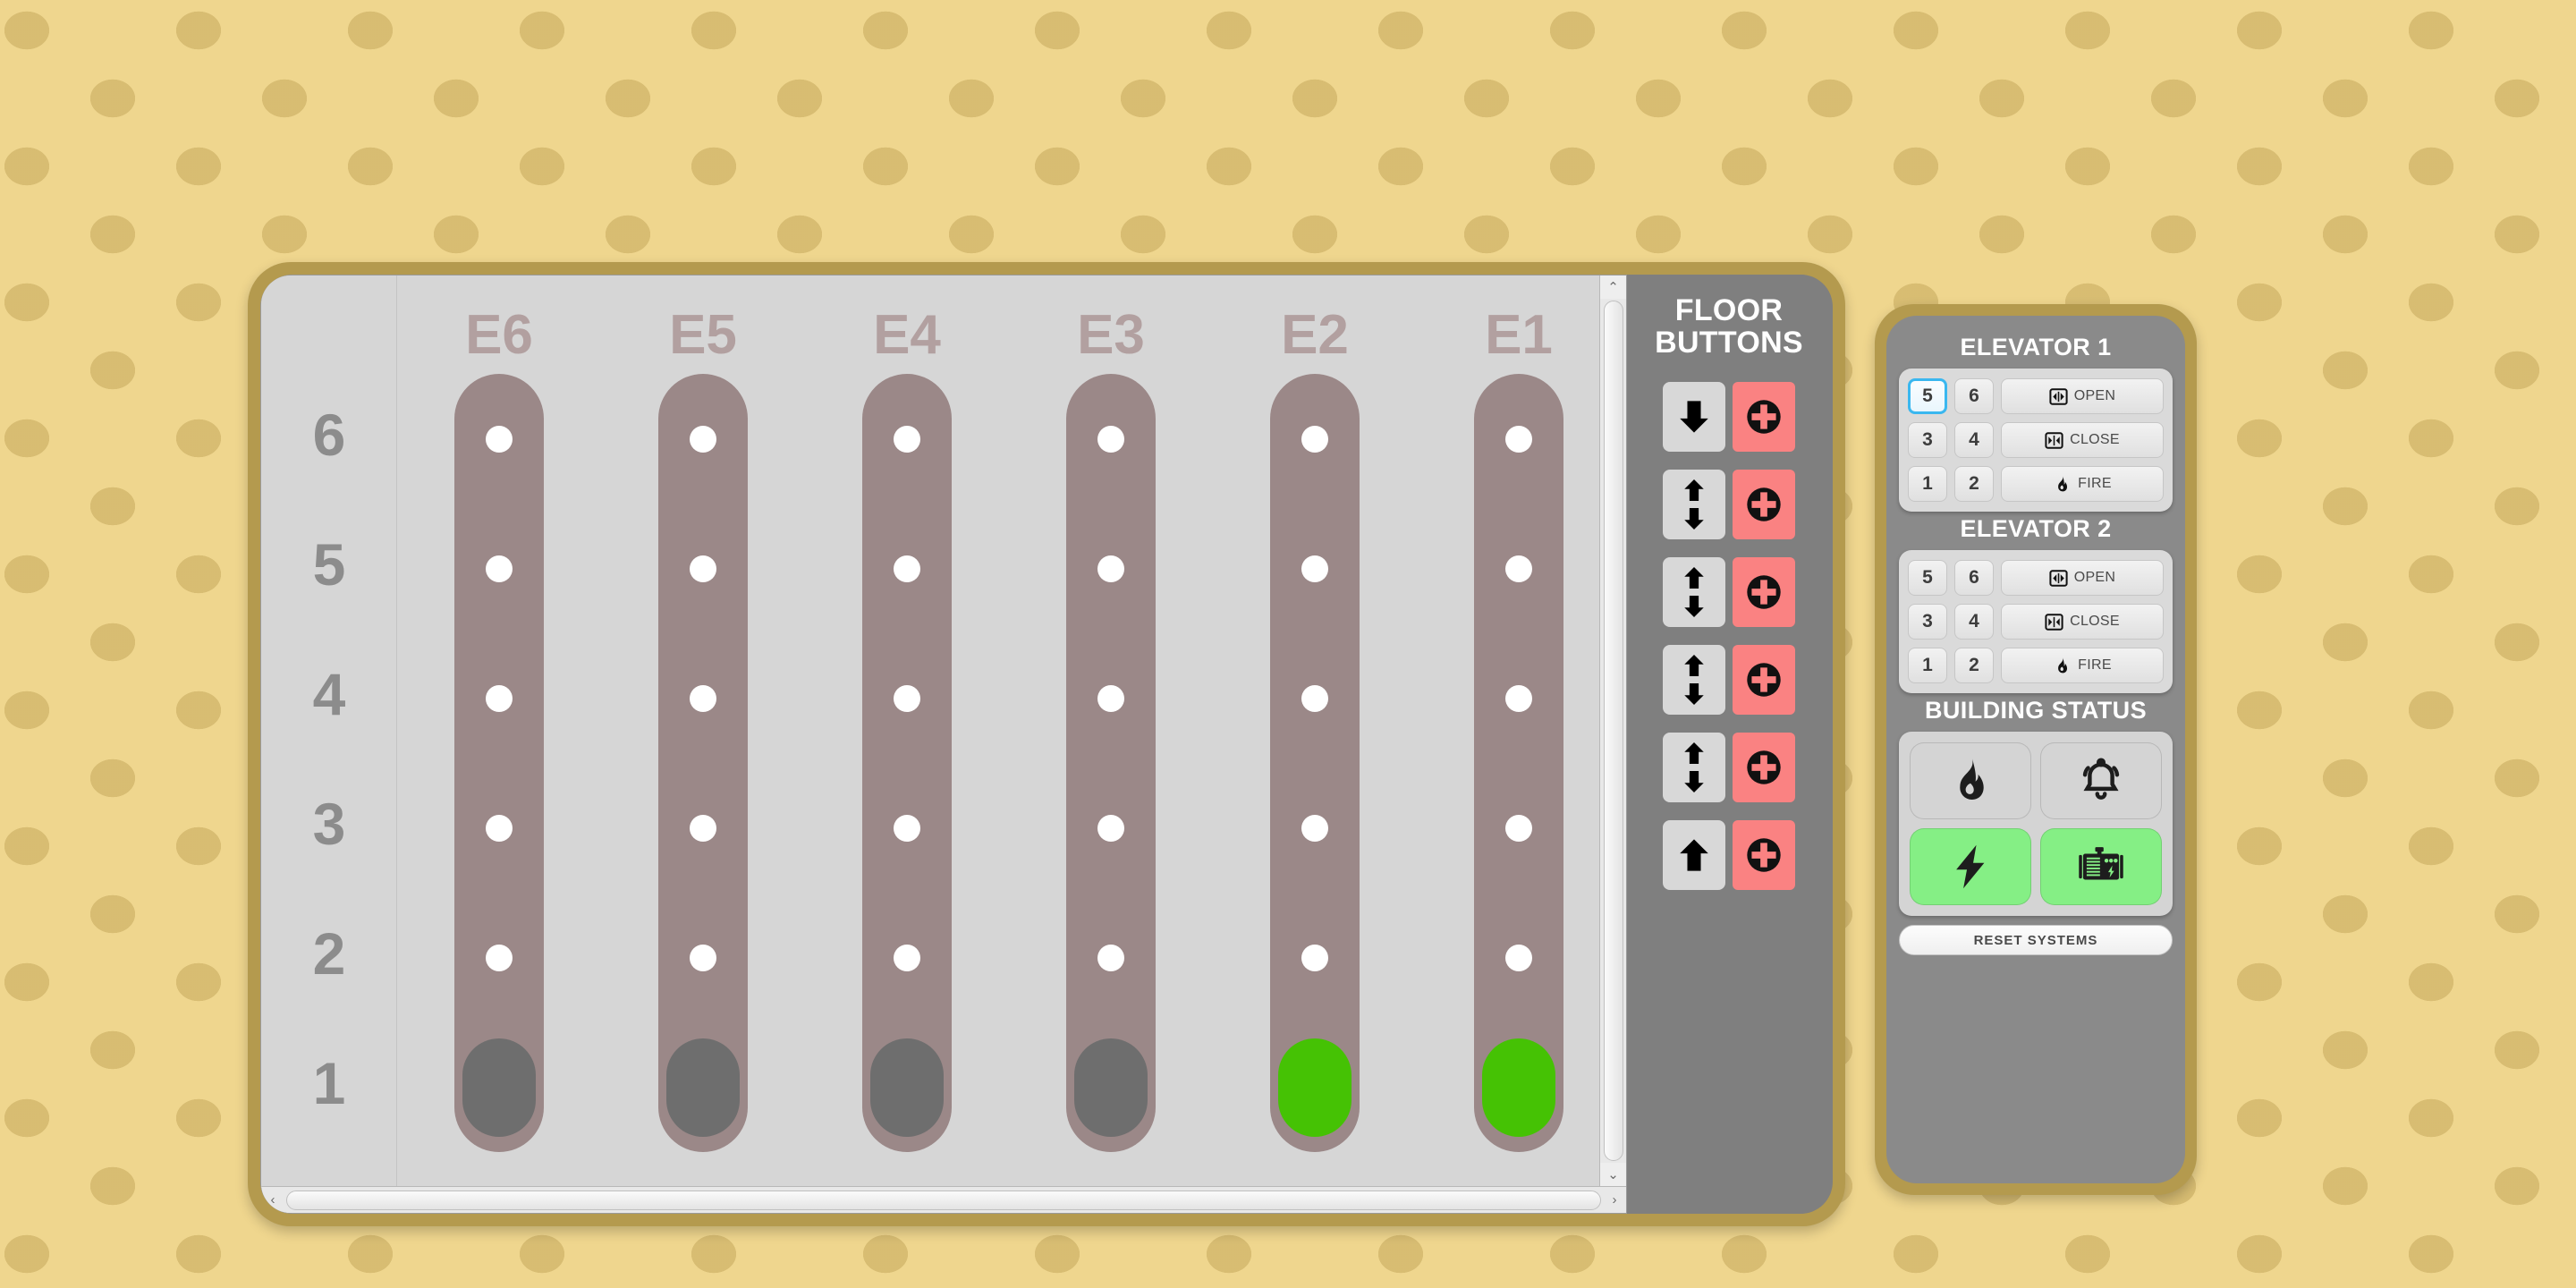 This screenshot has width=2576, height=1288. What do you see at coordinates (2036, 824) in the screenshot?
I see `building-status-grid` at bounding box center [2036, 824].